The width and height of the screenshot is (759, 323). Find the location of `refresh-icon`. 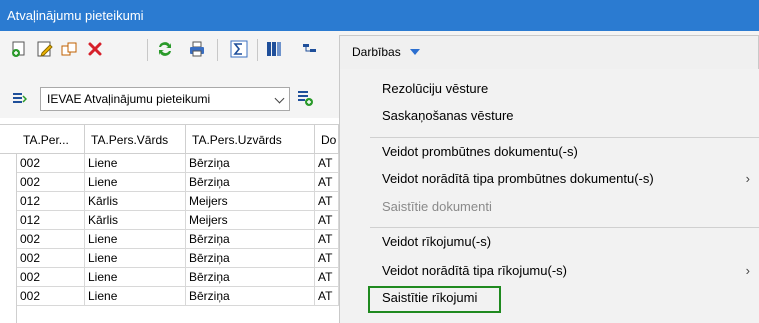

refresh-icon is located at coordinates (165, 49).